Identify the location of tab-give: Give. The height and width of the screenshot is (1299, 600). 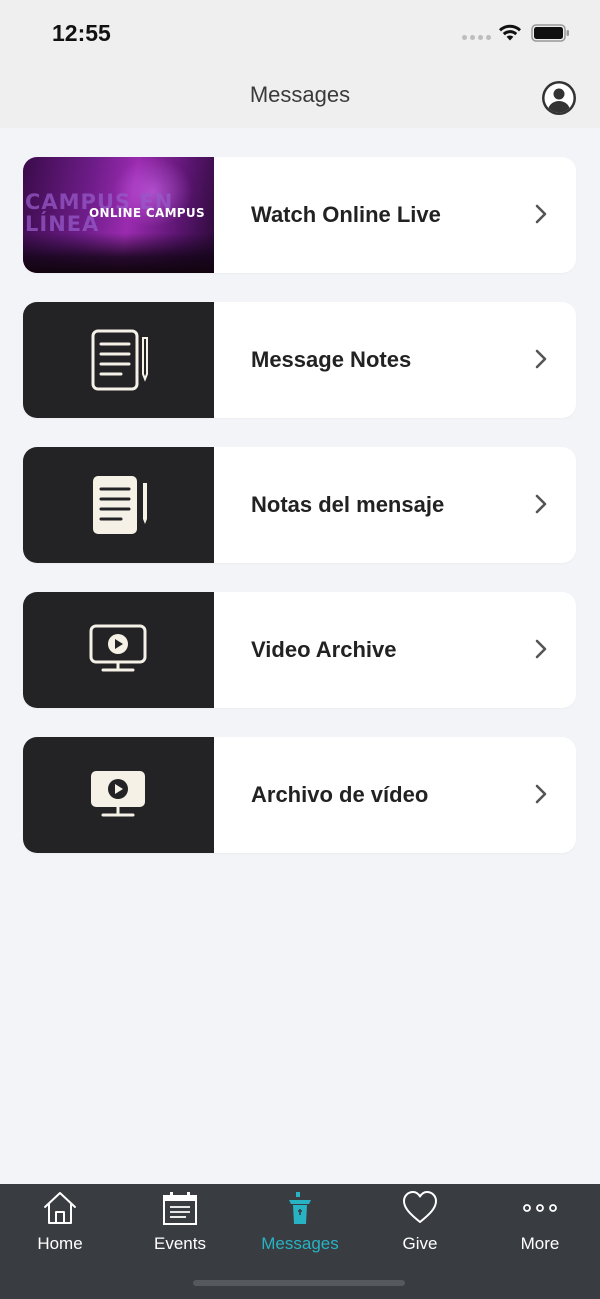
(420, 1224).